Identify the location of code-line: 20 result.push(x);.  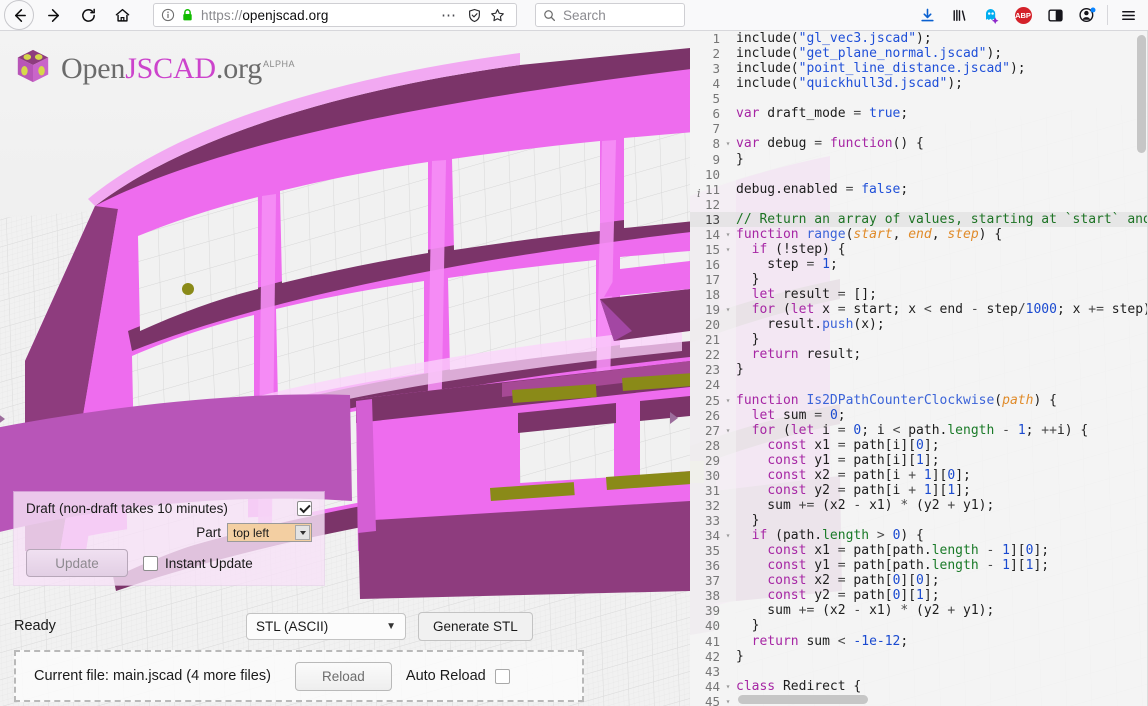
(919, 324).